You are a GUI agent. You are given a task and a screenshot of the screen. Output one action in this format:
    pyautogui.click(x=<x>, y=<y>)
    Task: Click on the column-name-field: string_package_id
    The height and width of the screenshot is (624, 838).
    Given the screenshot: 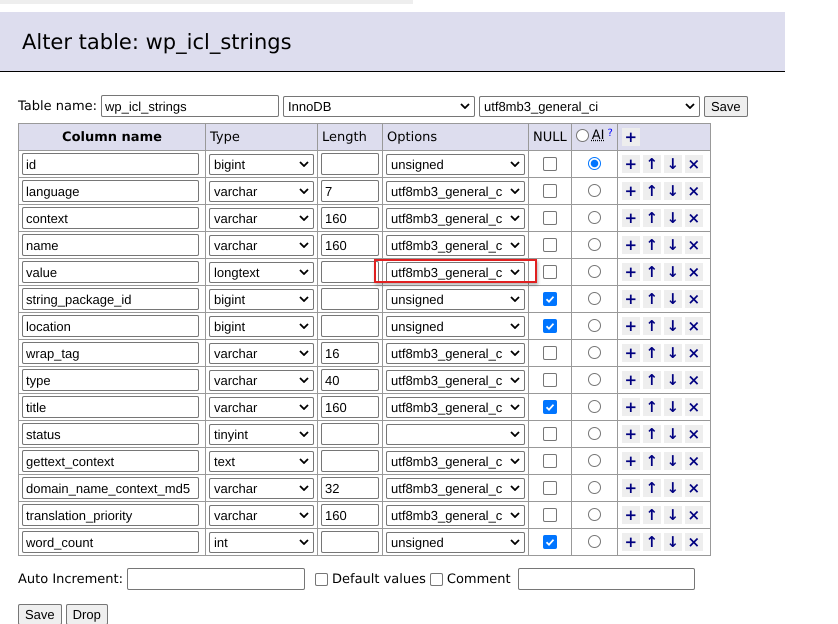 What is the action you would take?
    pyautogui.click(x=110, y=299)
    